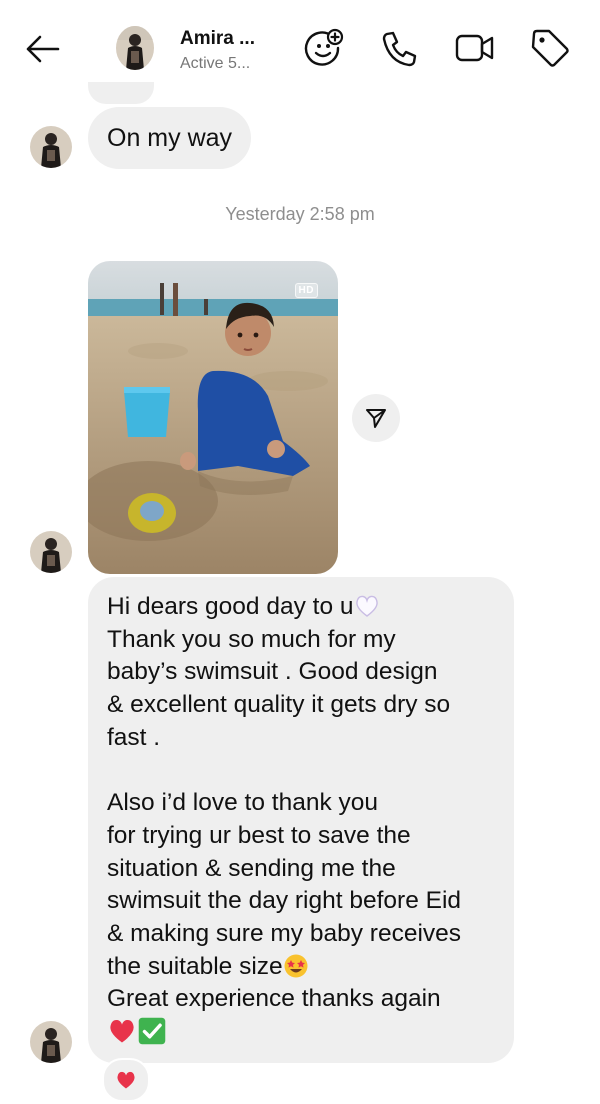 The width and height of the screenshot is (600, 1104). I want to click on check-mark-button-icon, so click(152, 1031).